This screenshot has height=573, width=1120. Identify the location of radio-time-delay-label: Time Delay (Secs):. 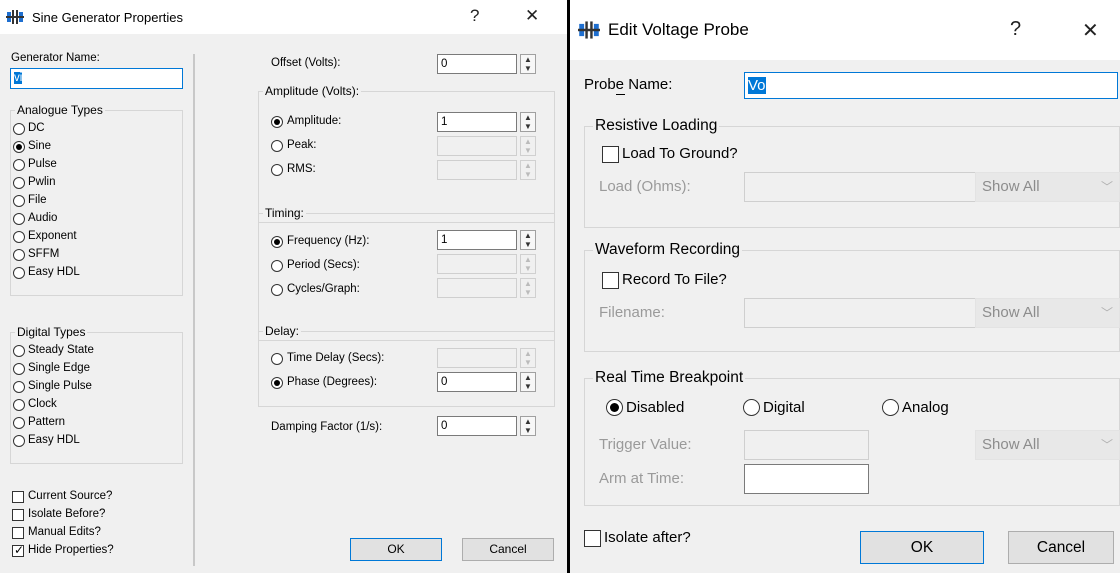
(336, 358).